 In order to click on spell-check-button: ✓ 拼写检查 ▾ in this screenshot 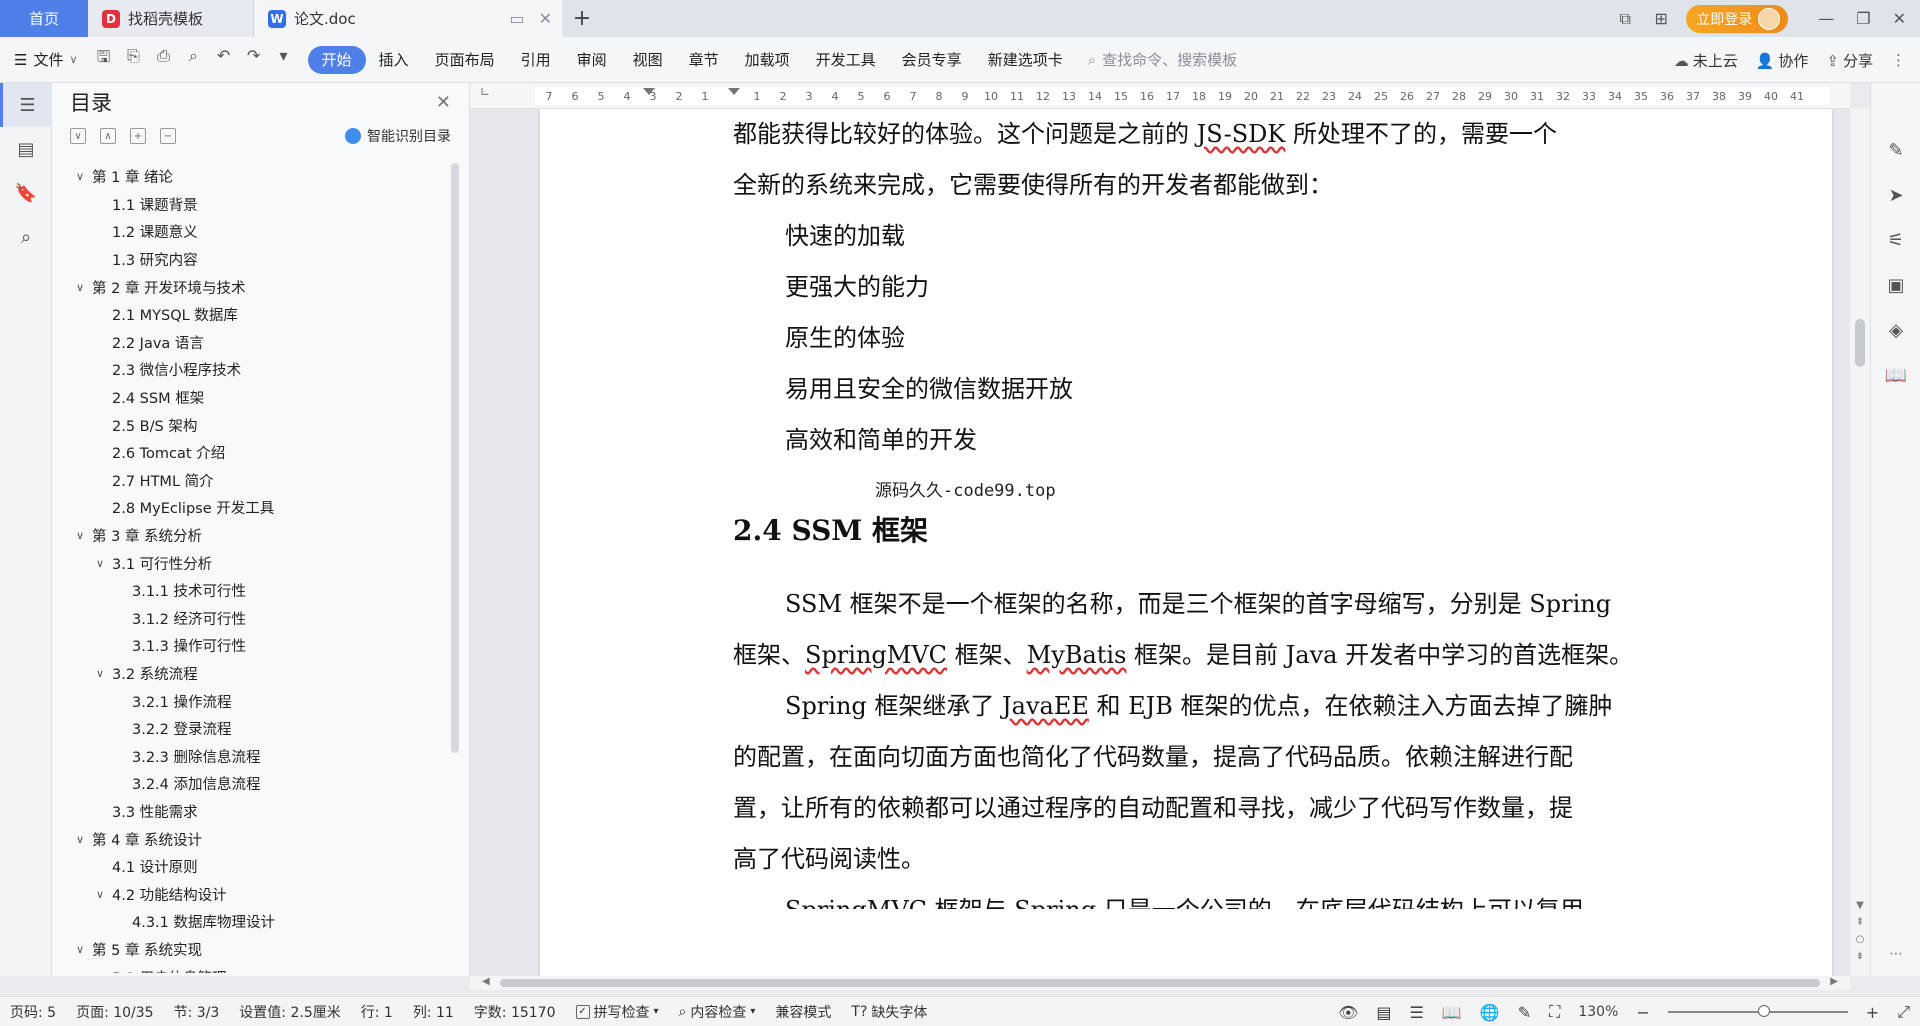, I will do `click(617, 1012)`.